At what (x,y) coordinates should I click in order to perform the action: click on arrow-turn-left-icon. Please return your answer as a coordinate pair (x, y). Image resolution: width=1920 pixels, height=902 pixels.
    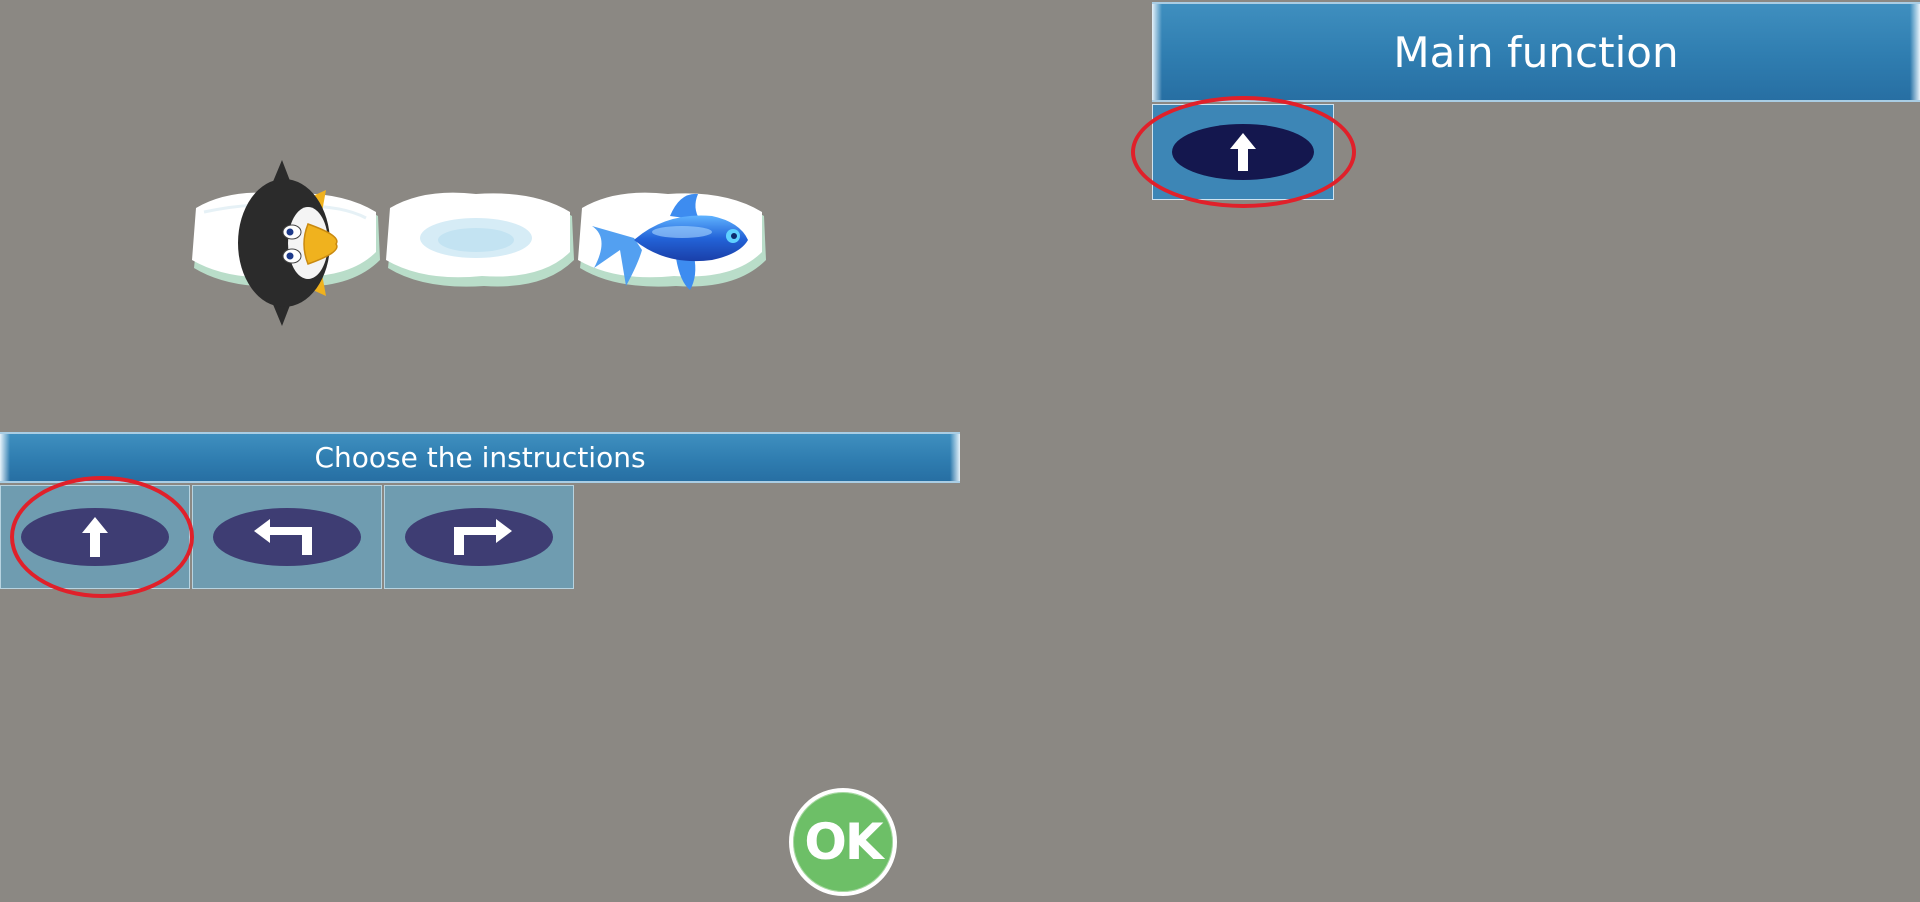
    Looking at the image, I should click on (283, 537).